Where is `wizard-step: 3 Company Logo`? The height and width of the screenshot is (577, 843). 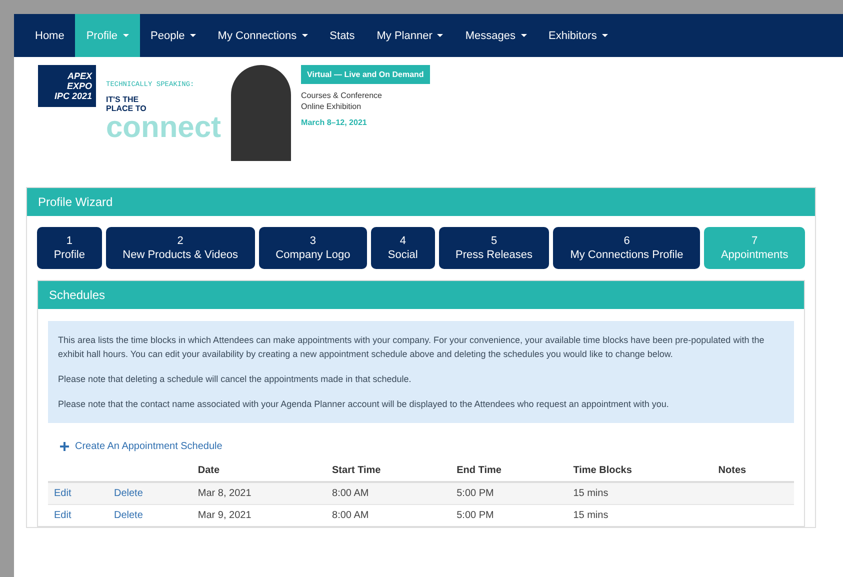
wizard-step: 3 Company Logo is located at coordinates (313, 248).